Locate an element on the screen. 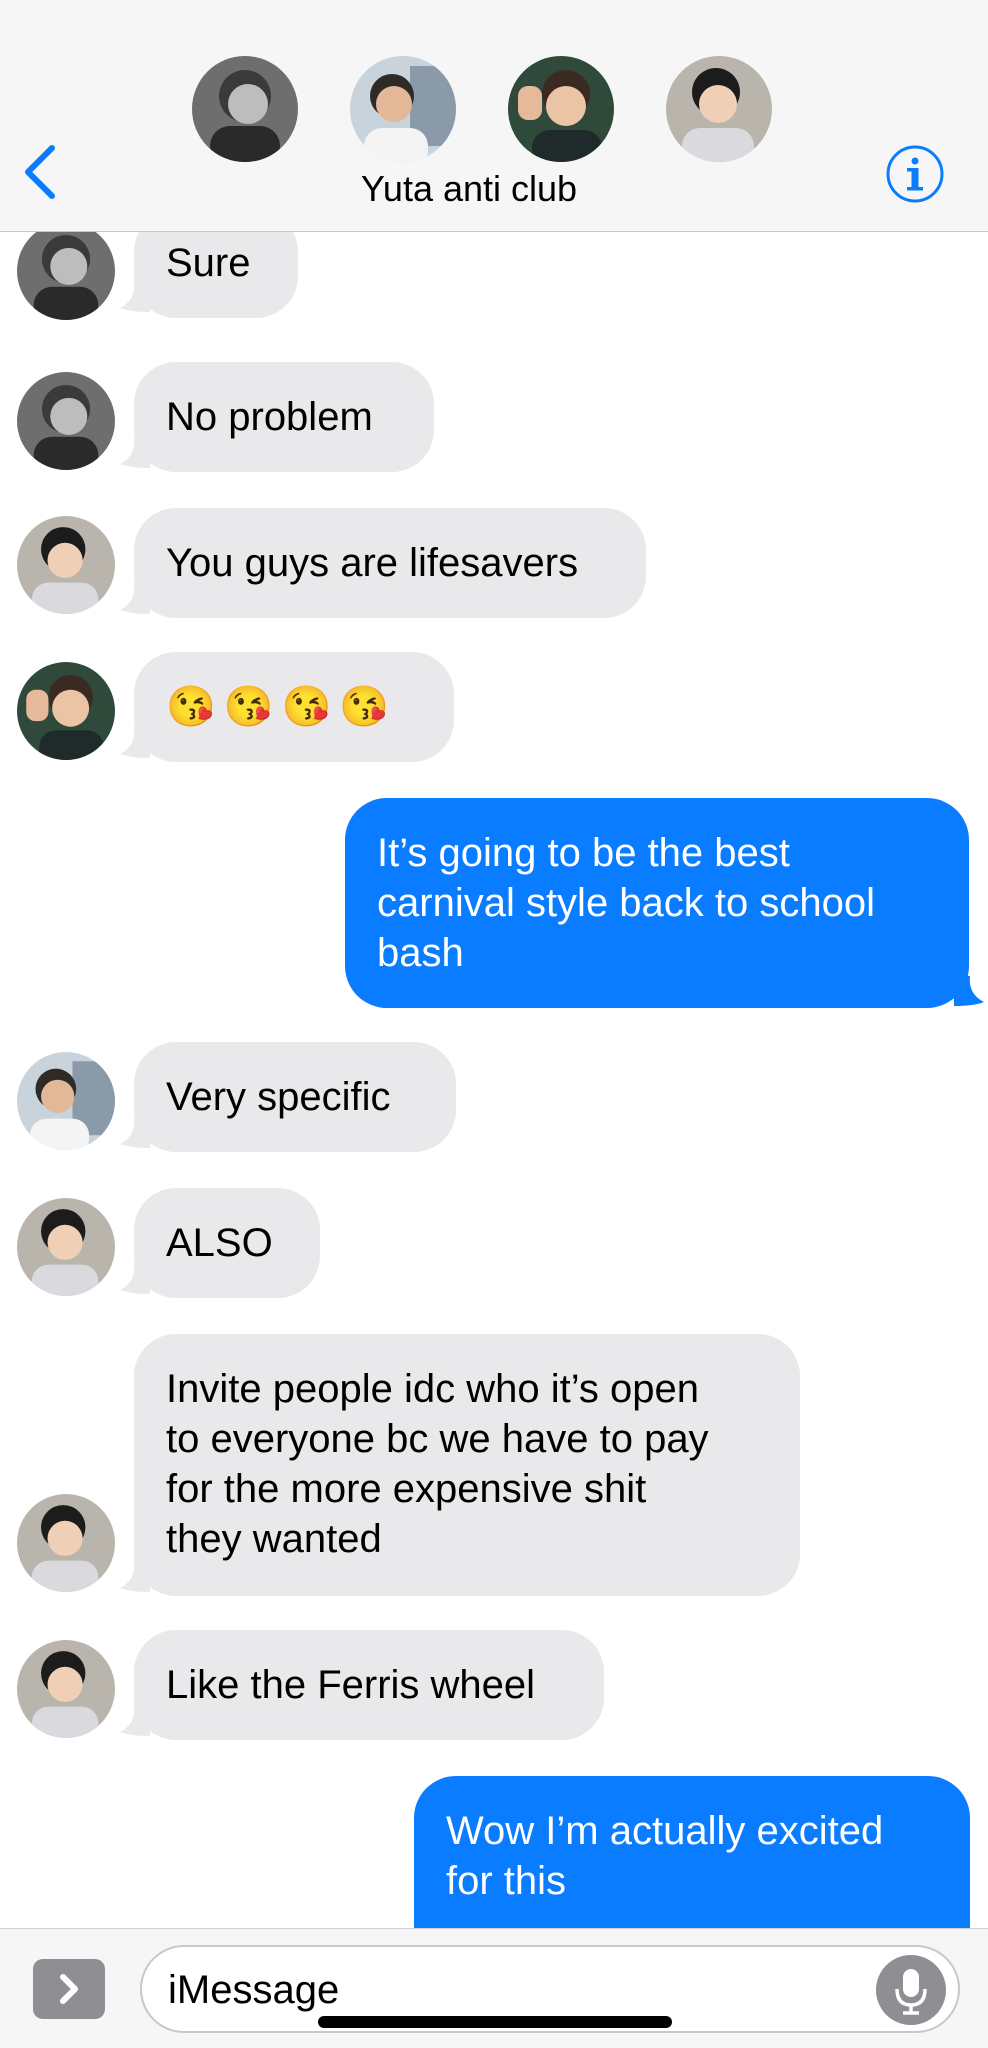  message-bubble: 😘😘😘😘 is located at coordinates (294, 707).